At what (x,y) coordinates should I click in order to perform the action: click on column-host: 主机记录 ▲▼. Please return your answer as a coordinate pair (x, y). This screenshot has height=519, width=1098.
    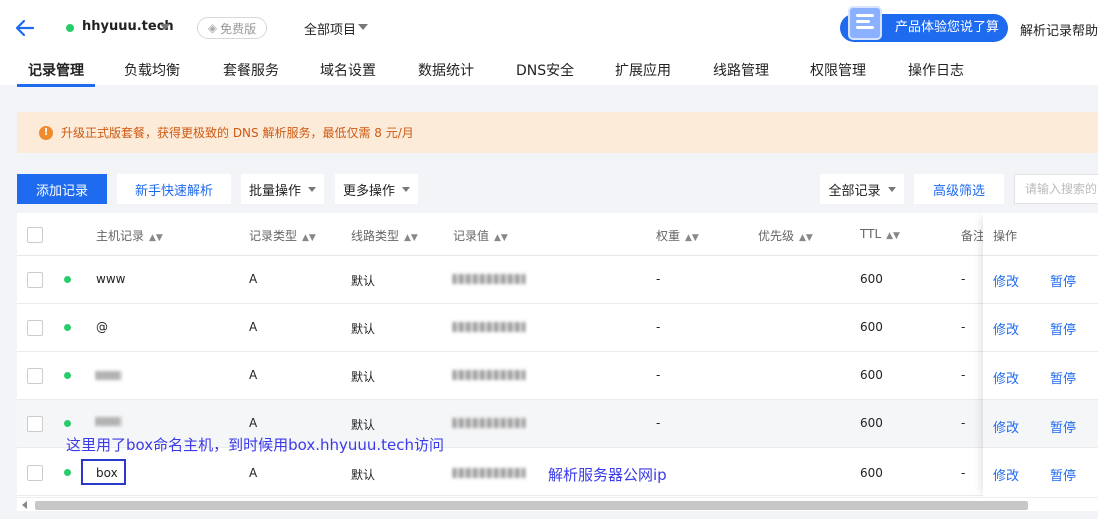
    Looking at the image, I should click on (129, 235).